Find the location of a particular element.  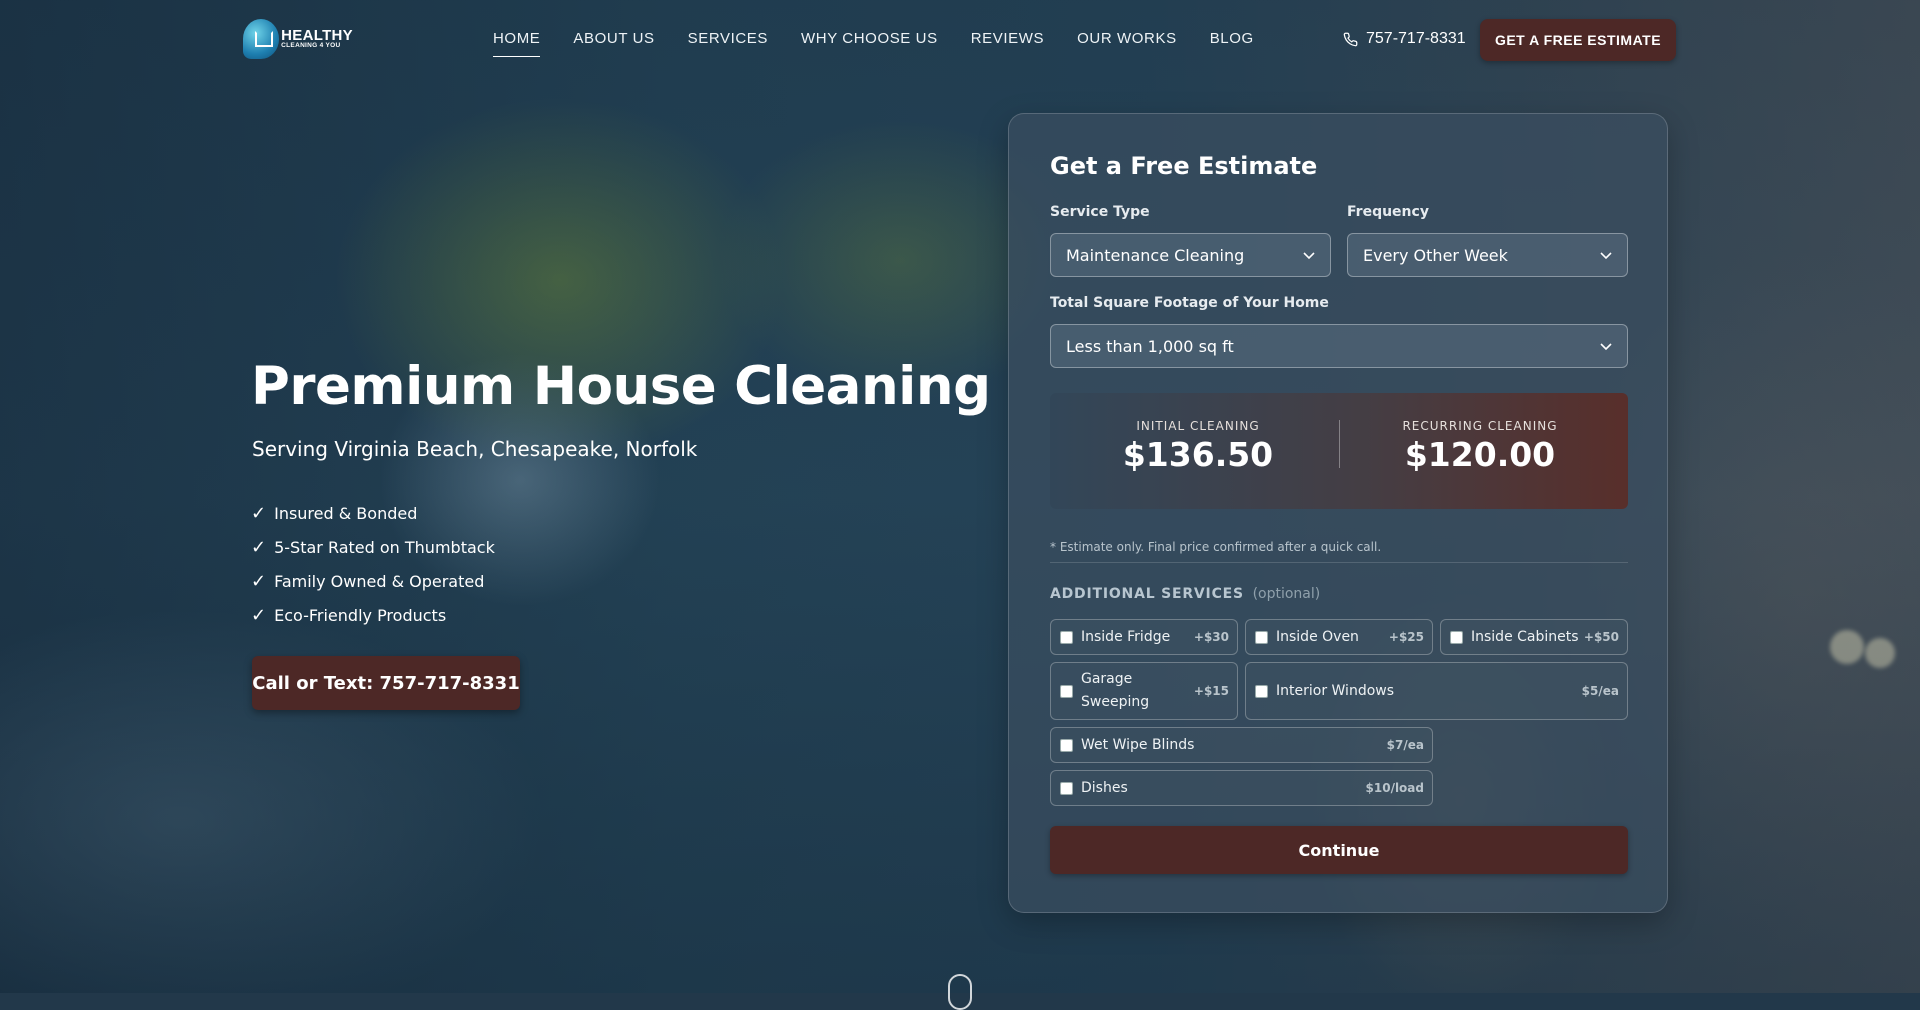

logo-icon is located at coordinates (261, 39).